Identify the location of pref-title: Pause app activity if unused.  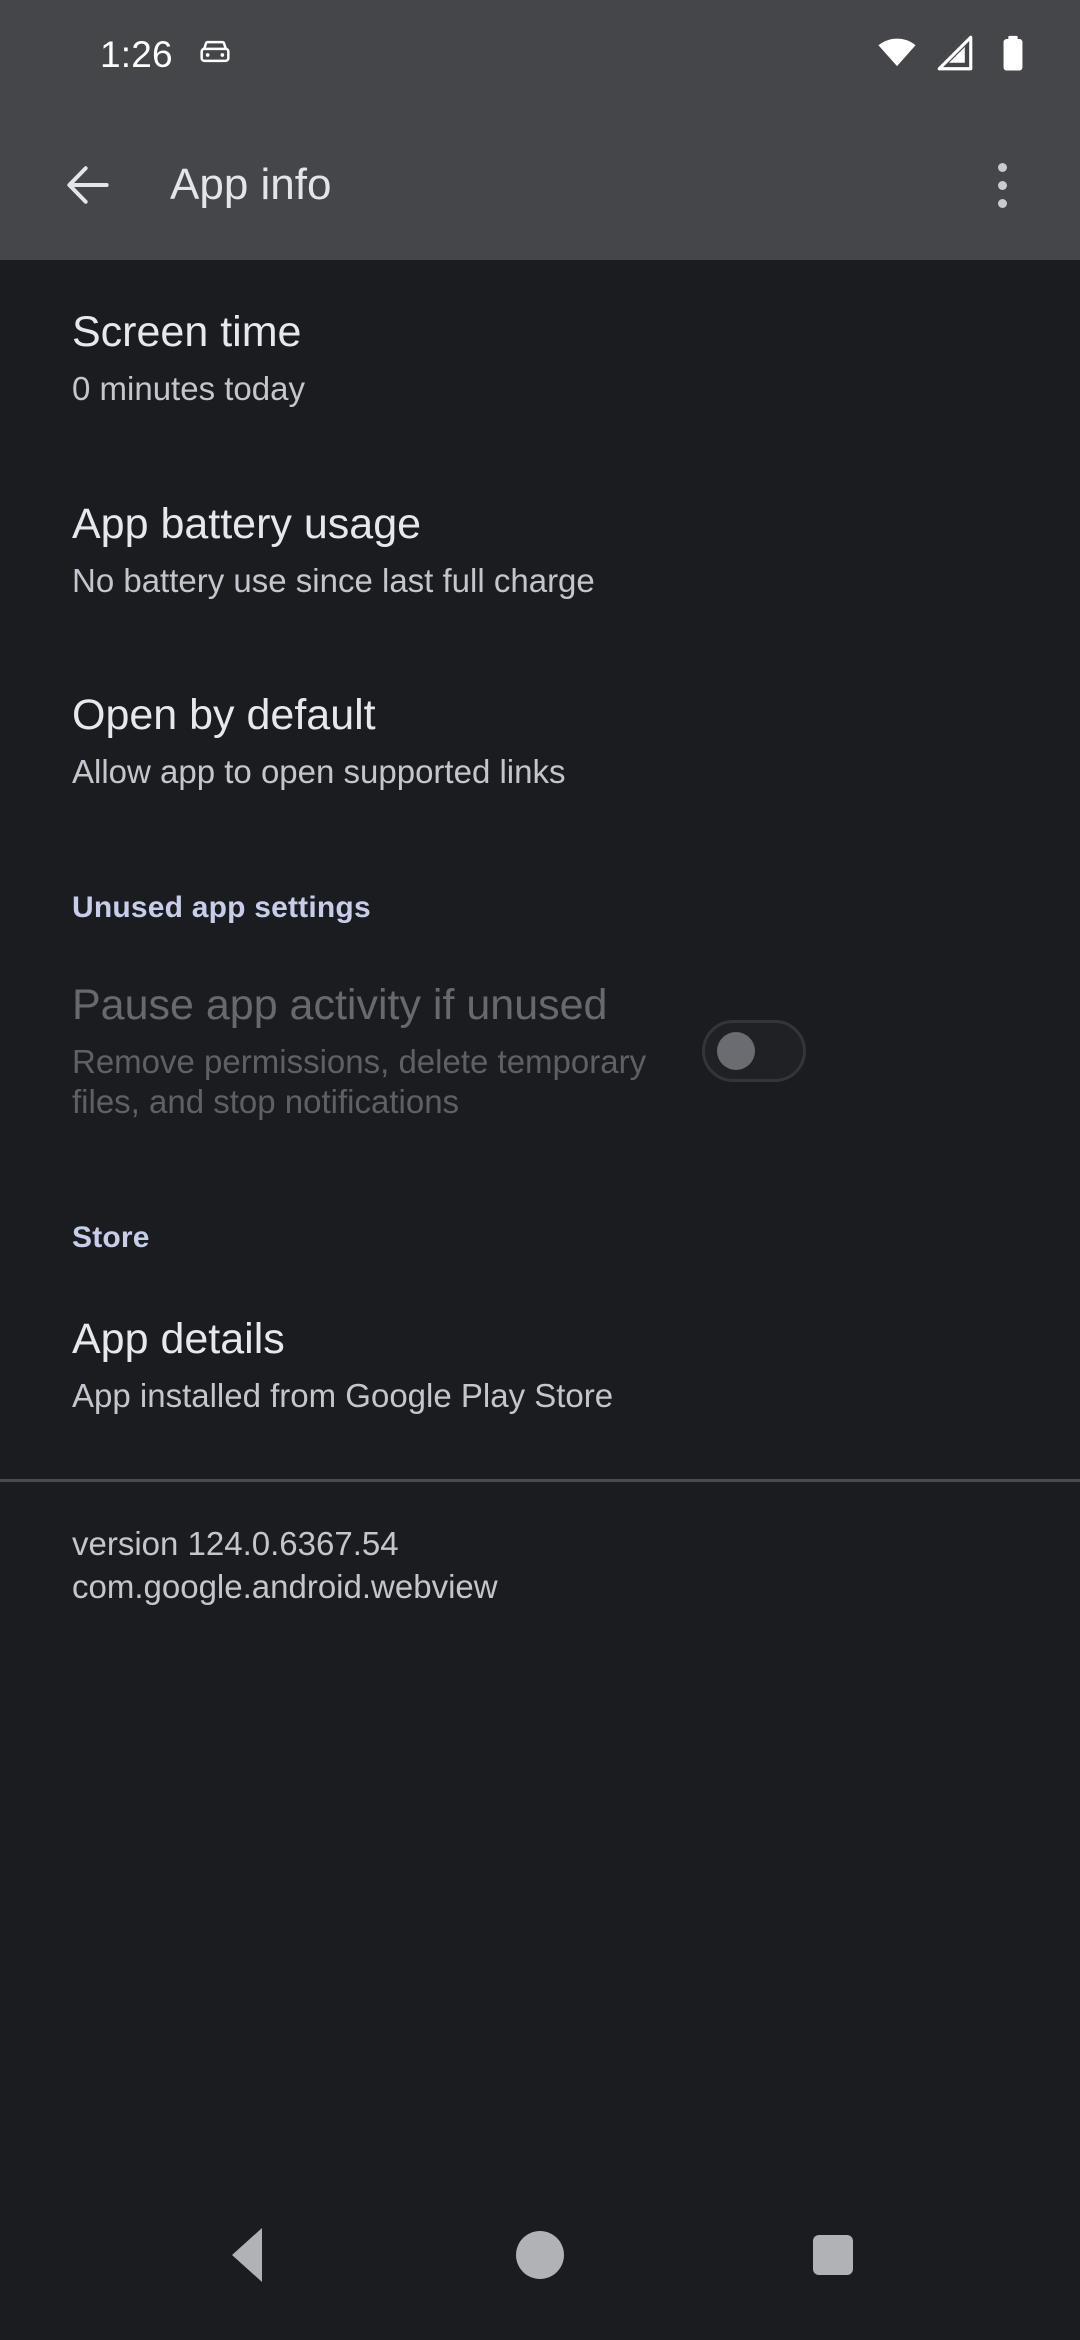
(340, 1005).